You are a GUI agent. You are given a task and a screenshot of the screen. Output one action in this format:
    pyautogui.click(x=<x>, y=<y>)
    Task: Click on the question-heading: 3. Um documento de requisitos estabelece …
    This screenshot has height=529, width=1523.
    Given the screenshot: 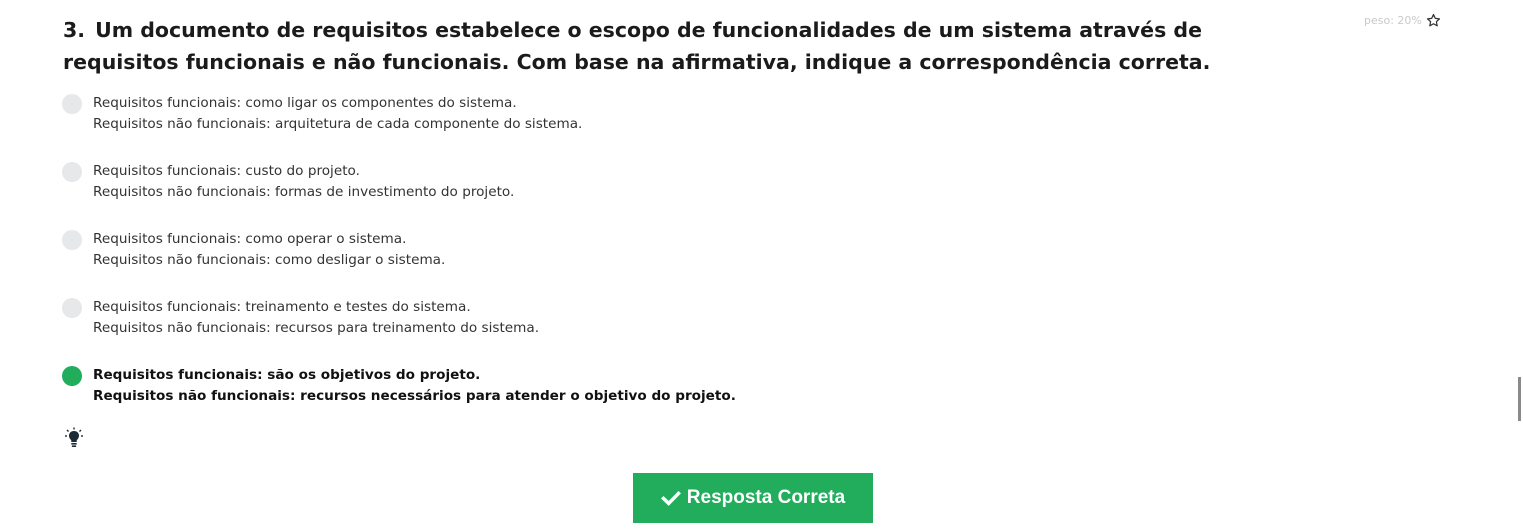 What is the action you would take?
    pyautogui.click(x=678, y=46)
    